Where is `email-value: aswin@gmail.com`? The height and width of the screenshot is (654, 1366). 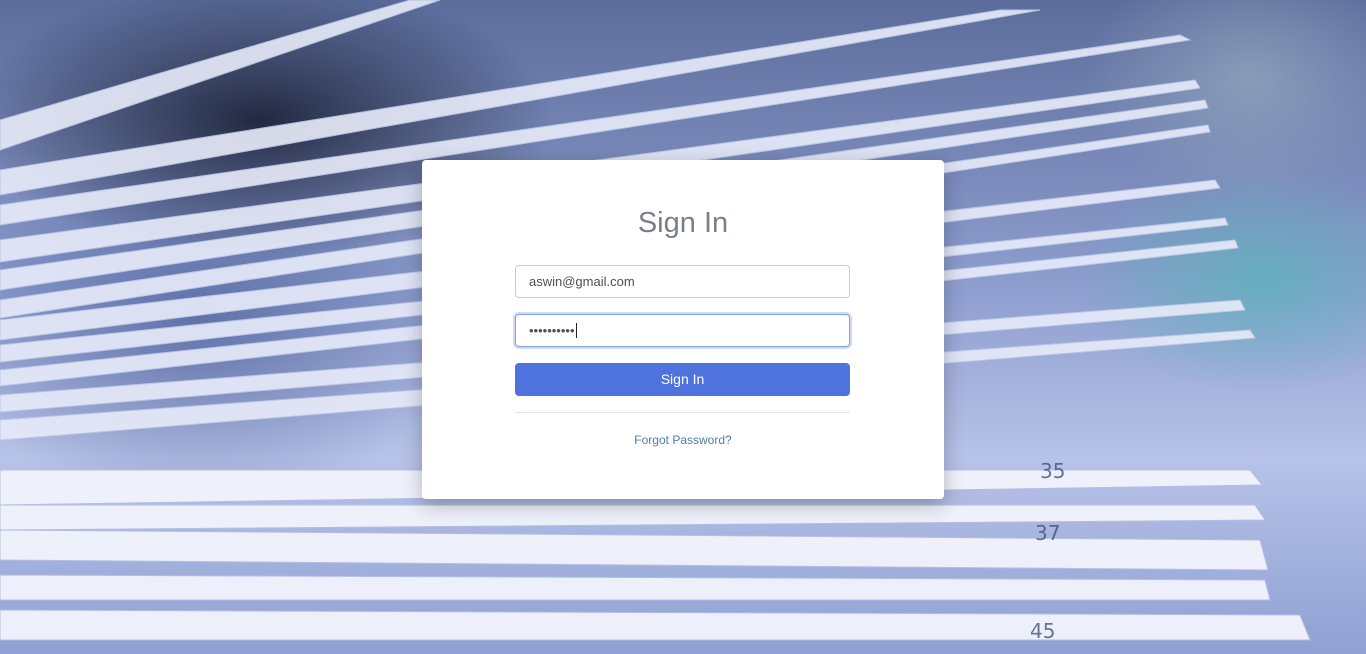
email-value: aswin@gmail.com is located at coordinates (582, 281).